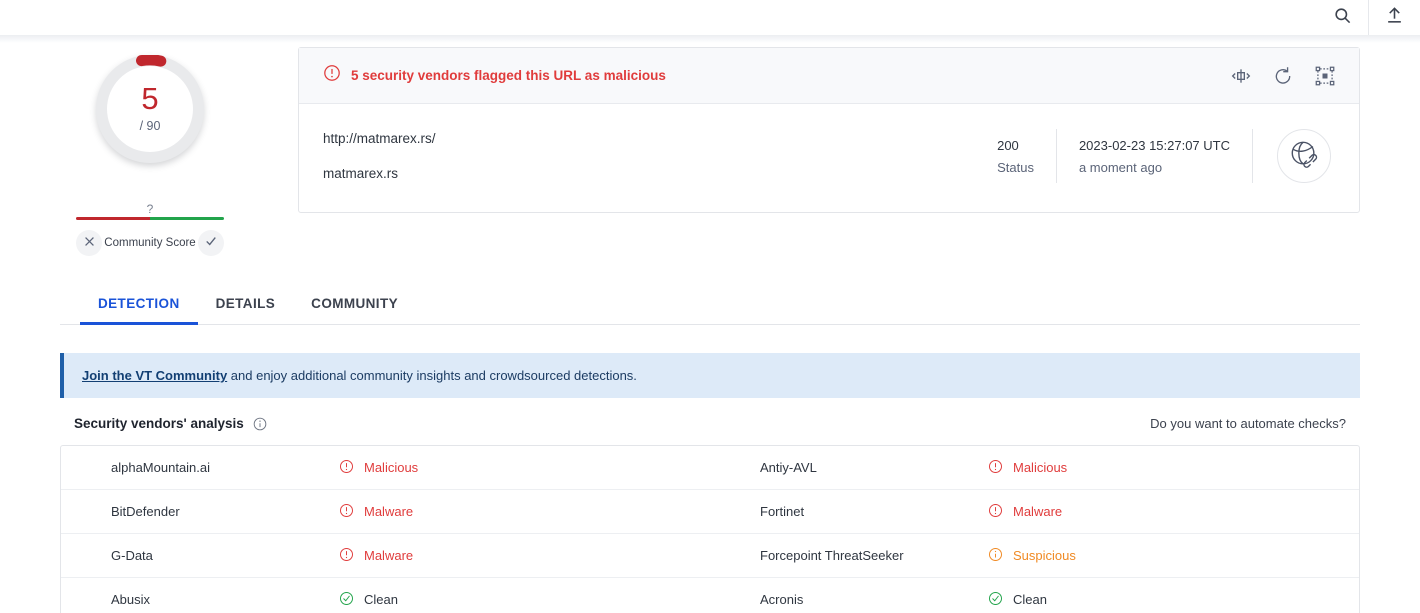 This screenshot has width=1420, height=613. What do you see at coordinates (995, 556) in the screenshot?
I see `info-circle-icon` at bounding box center [995, 556].